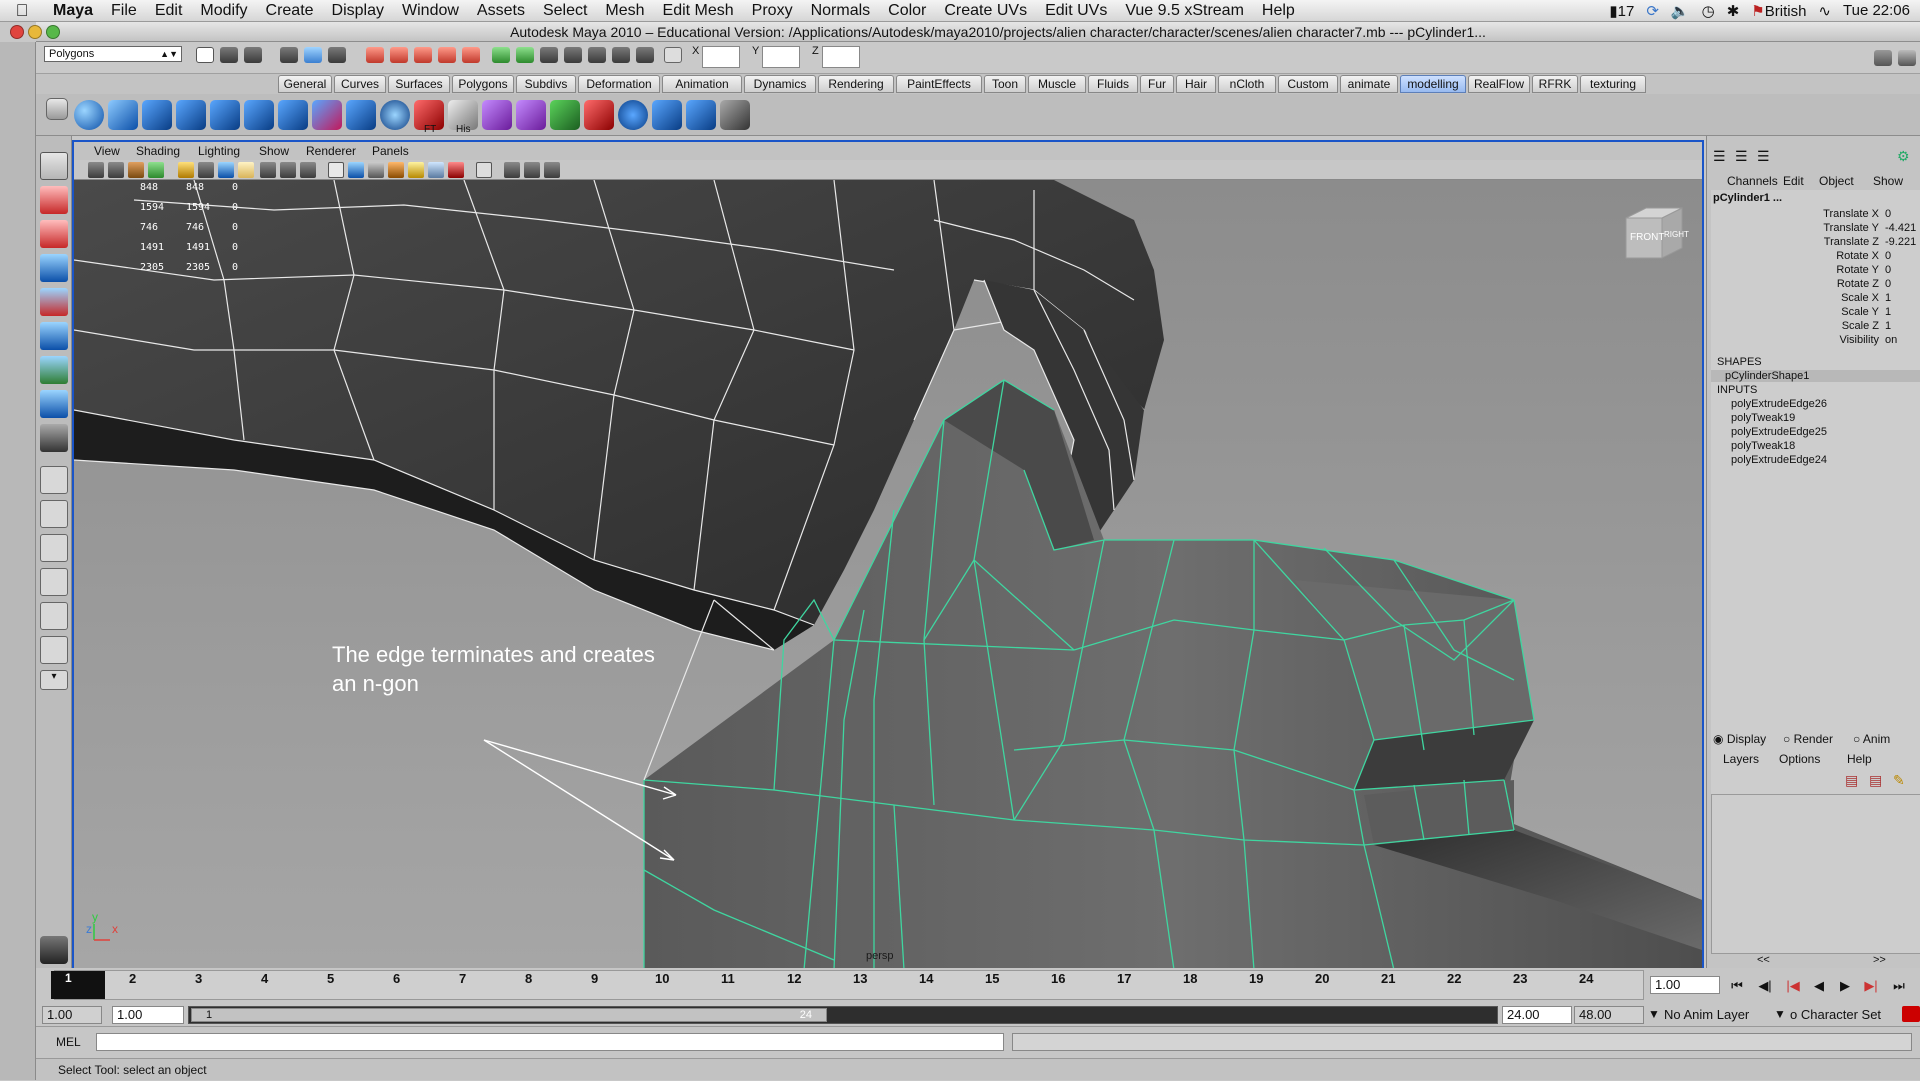  What do you see at coordinates (1113, 84) in the screenshot?
I see `shelf-tab-fluids: Fluids` at bounding box center [1113, 84].